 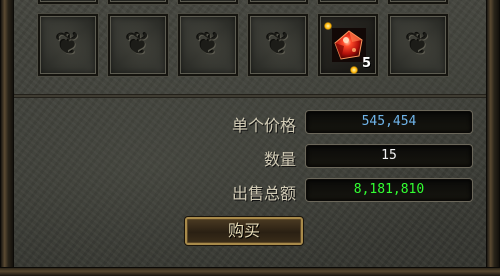 What do you see at coordinates (279, 159) in the screenshot?
I see `quantity-label: 数量` at bounding box center [279, 159].